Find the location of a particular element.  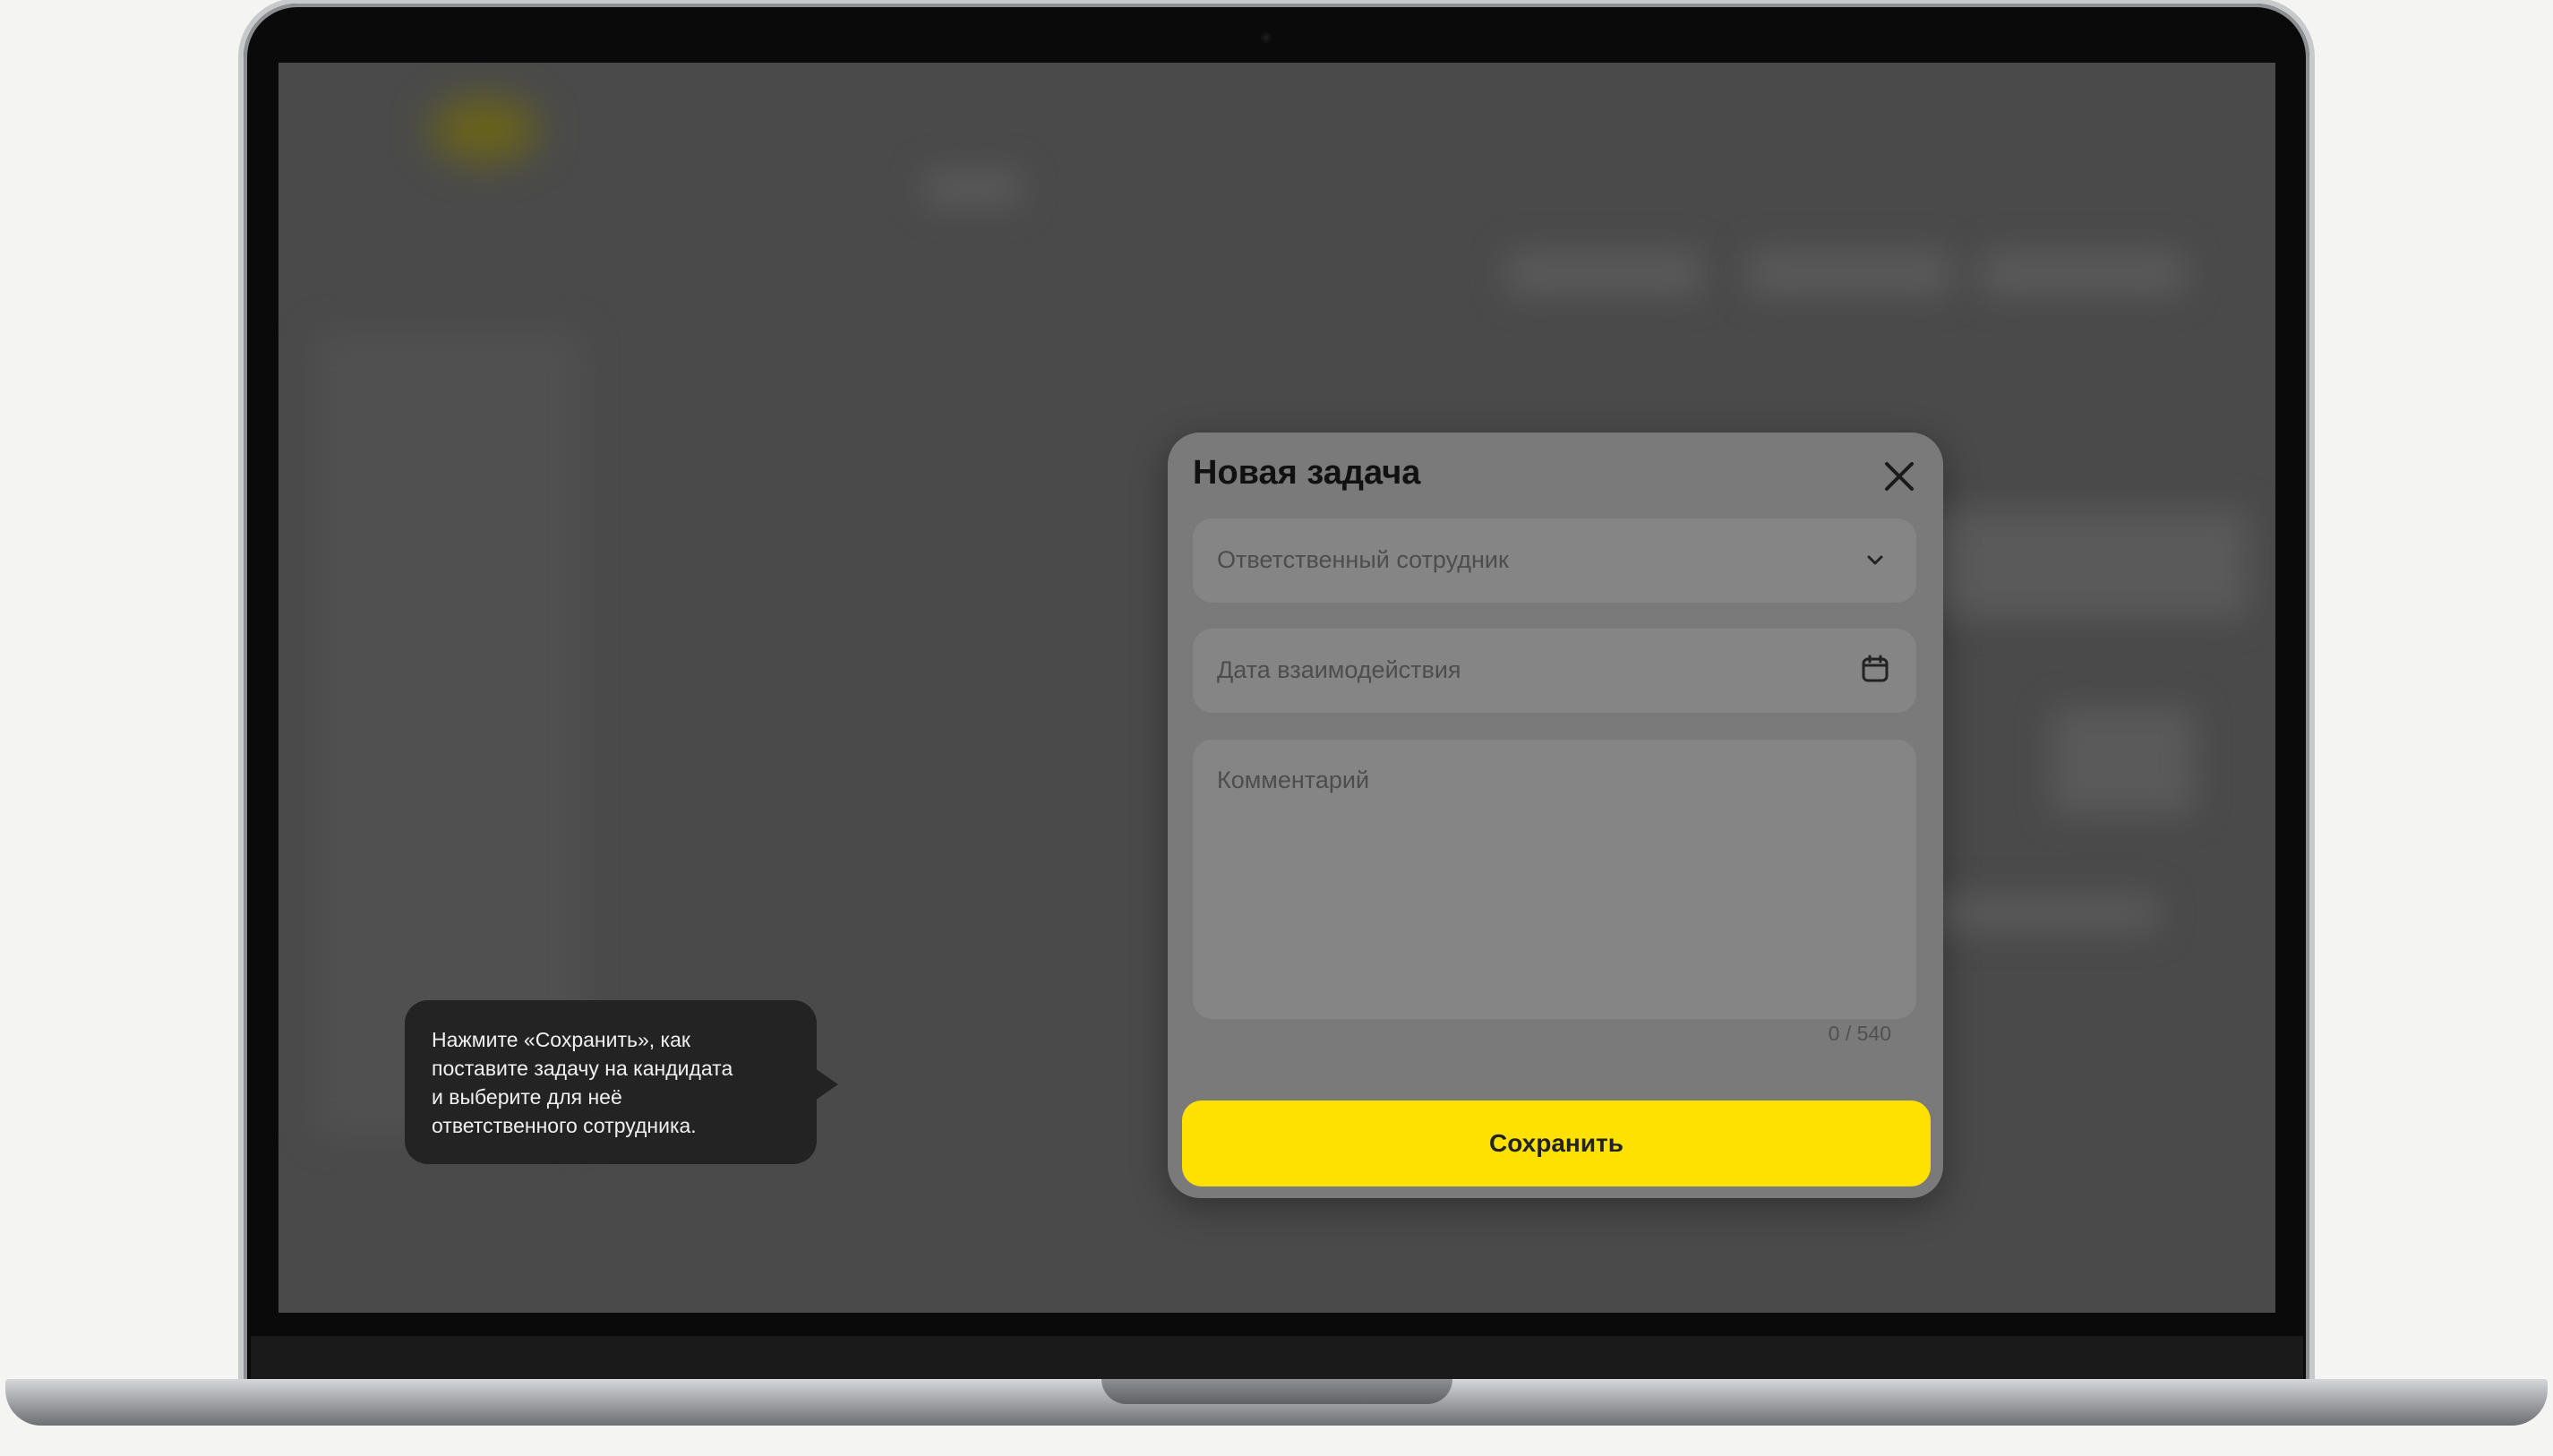

modal-title: Новая задача is located at coordinates (1307, 473).